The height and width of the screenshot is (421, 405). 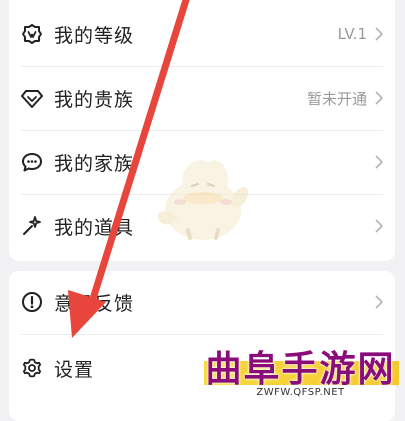 What do you see at coordinates (74, 369) in the screenshot?
I see `menu-item-label: 设置` at bounding box center [74, 369].